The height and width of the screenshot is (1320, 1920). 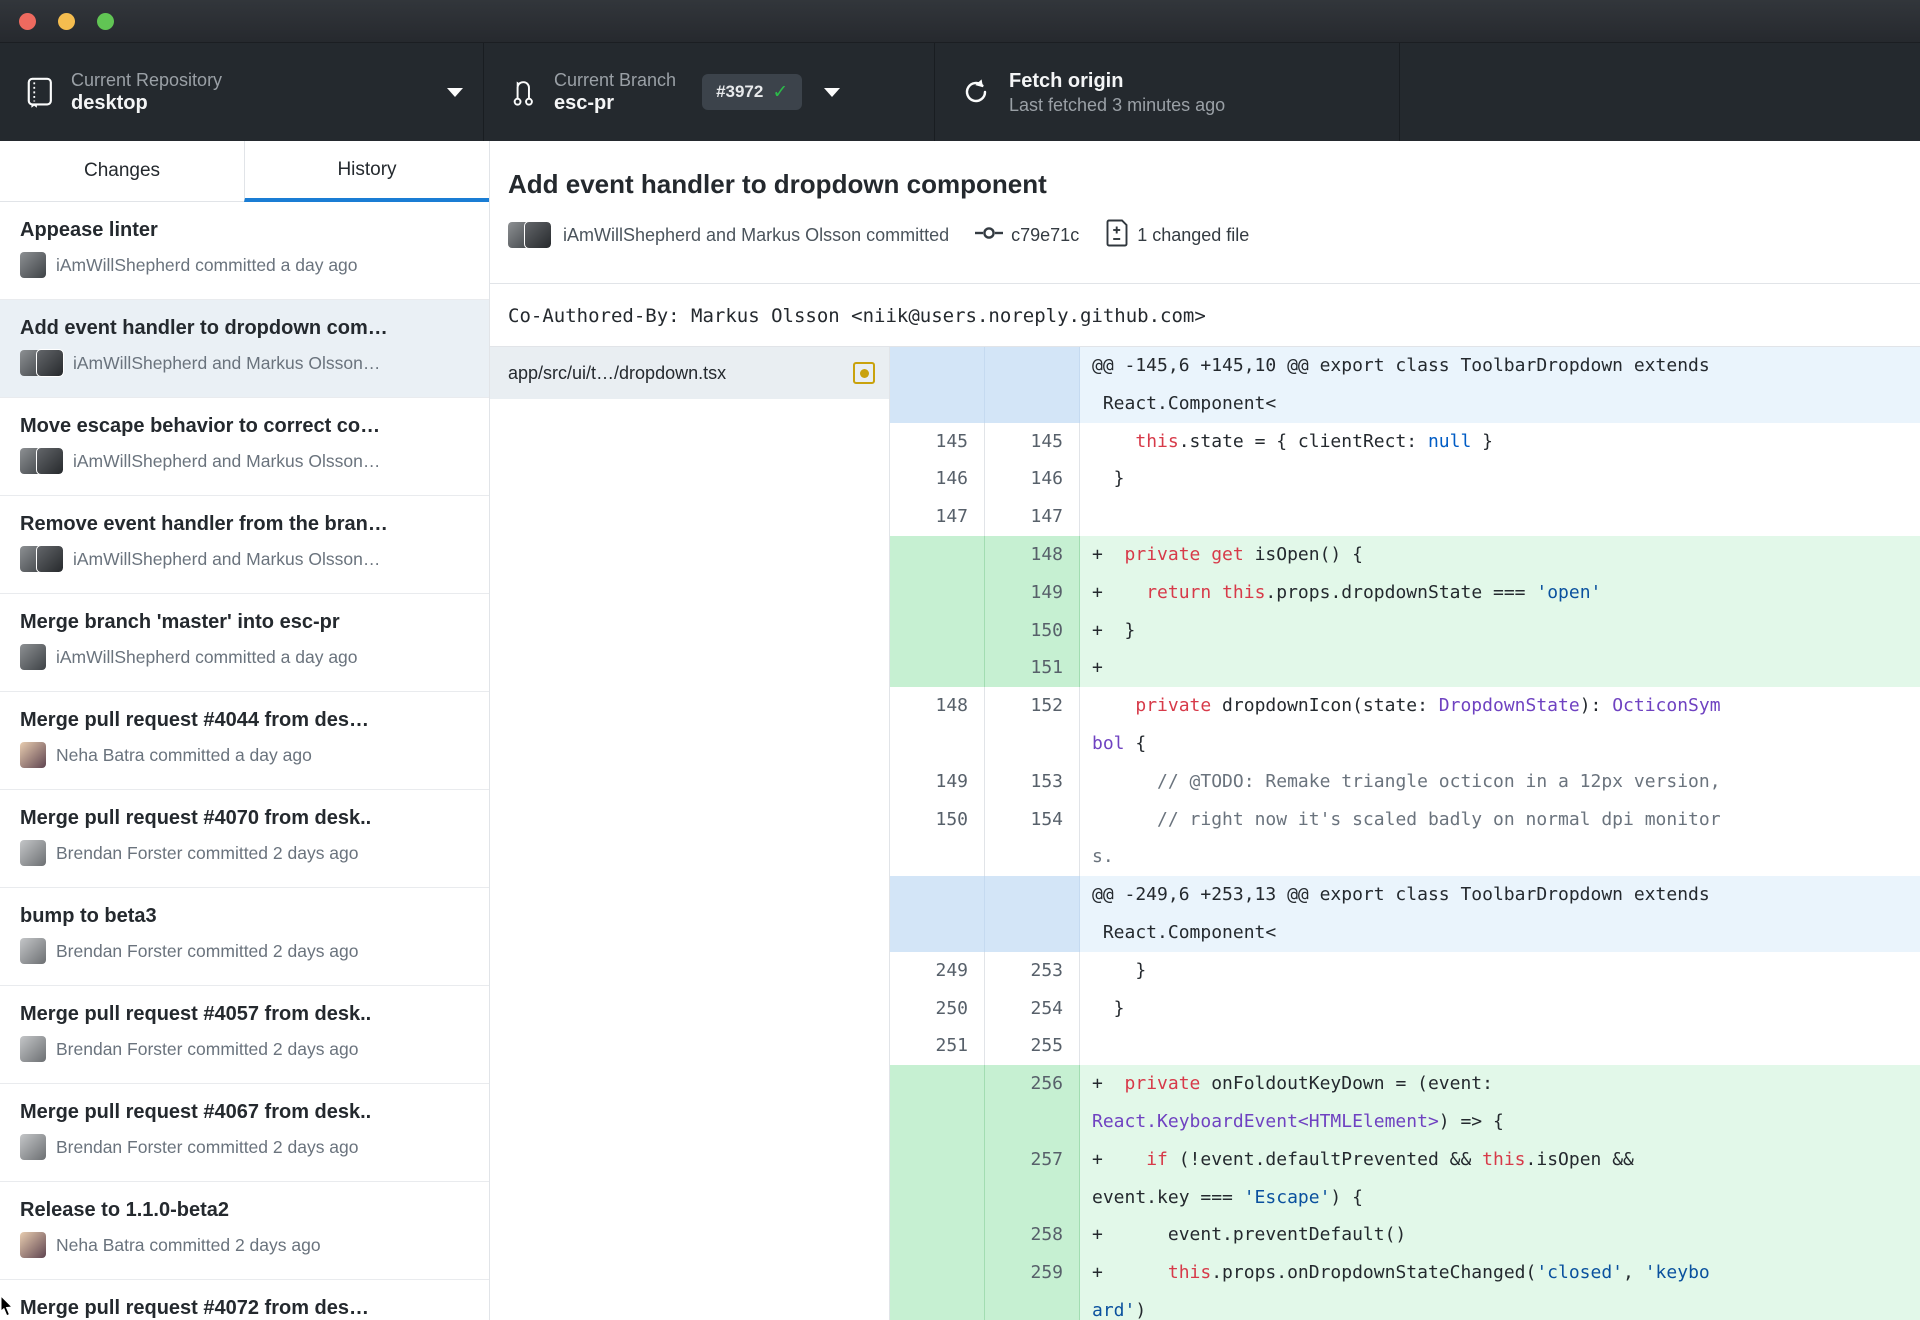 What do you see at coordinates (523, 92) in the screenshot?
I see `git-branch-icon` at bounding box center [523, 92].